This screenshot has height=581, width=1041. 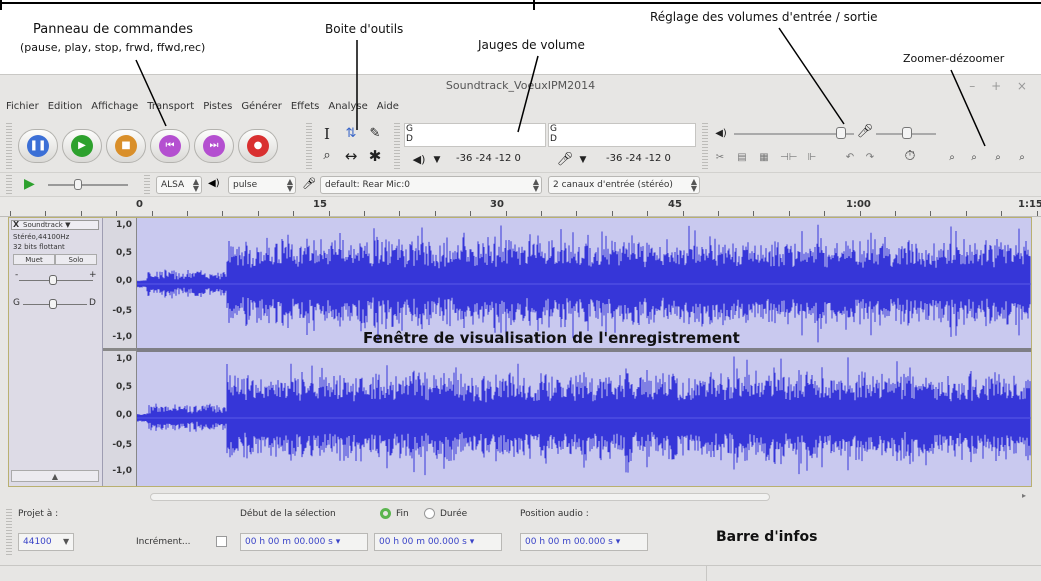 What do you see at coordinates (998, 158) in the screenshot?
I see `fit-selection-icon: ⌕` at bounding box center [998, 158].